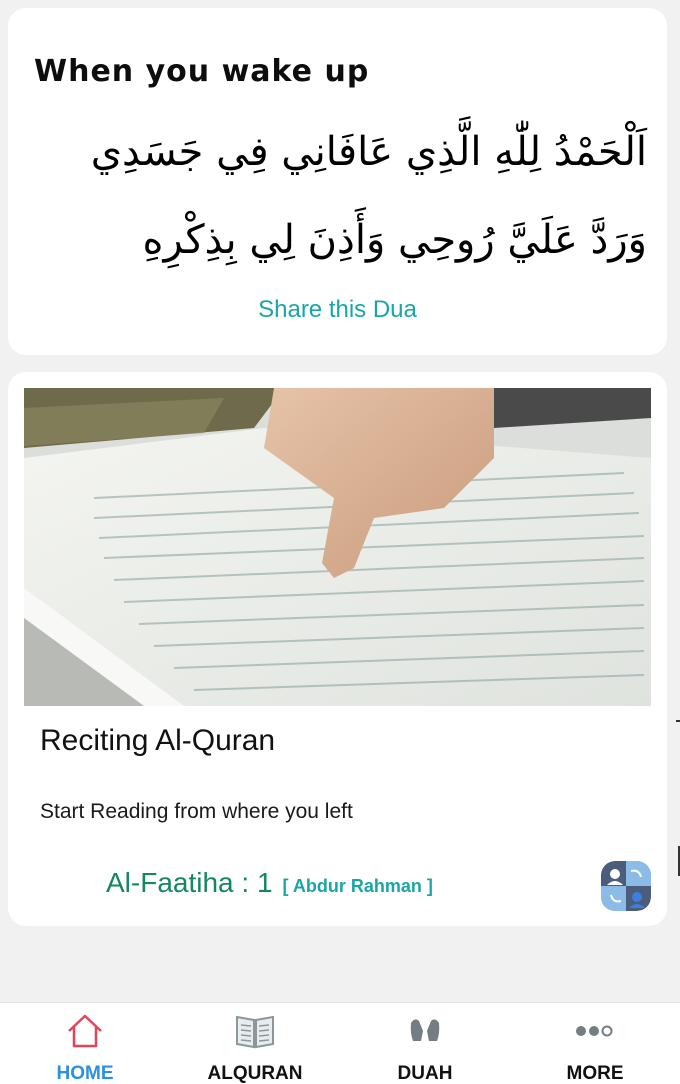  I want to click on last-read-reciter: [ Abdur Rahman ], so click(357, 886).